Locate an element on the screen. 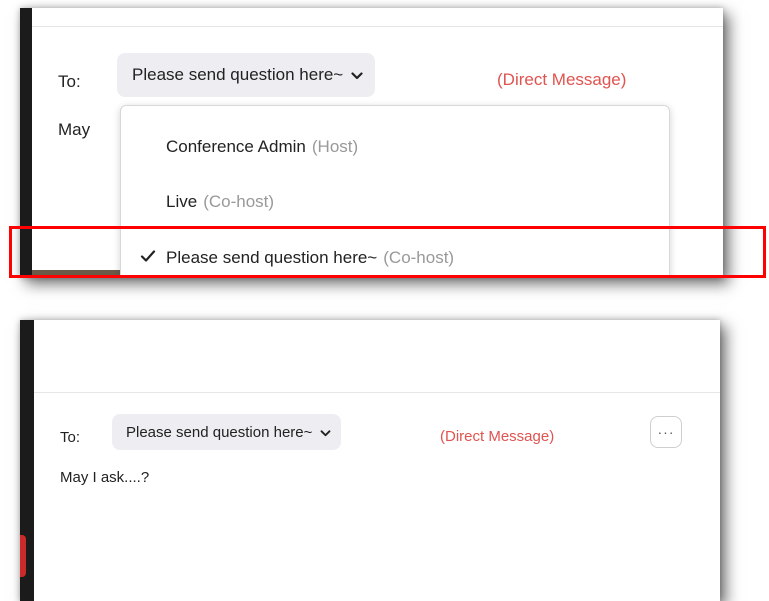 The width and height of the screenshot is (769, 601). menu-item-role: (Co-host) is located at coordinates (239, 201).